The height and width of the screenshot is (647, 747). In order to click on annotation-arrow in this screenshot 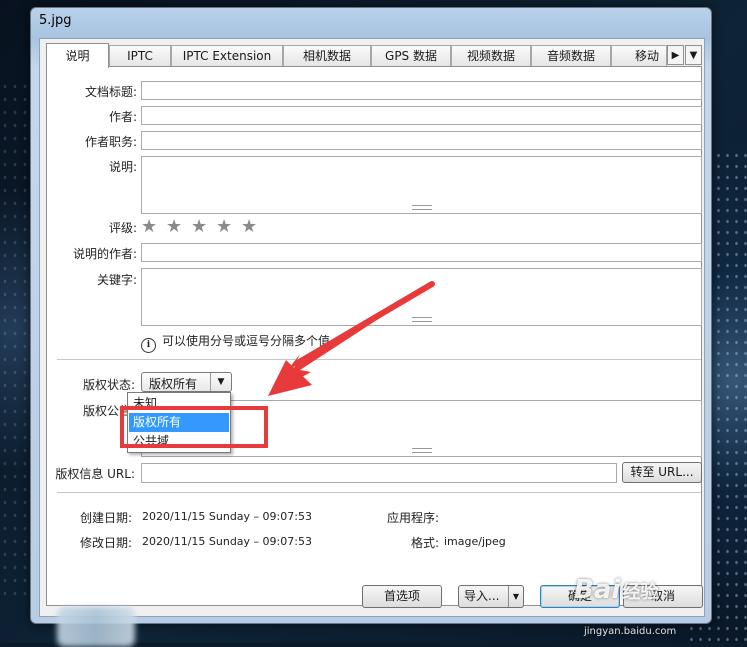, I will do `click(351, 338)`.